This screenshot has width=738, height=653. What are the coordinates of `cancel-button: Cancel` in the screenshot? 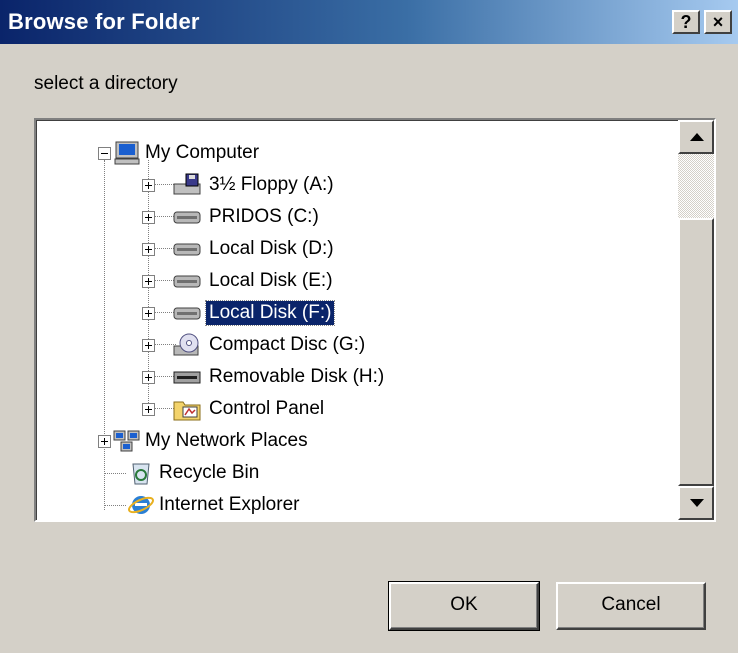 It's located at (631, 606).